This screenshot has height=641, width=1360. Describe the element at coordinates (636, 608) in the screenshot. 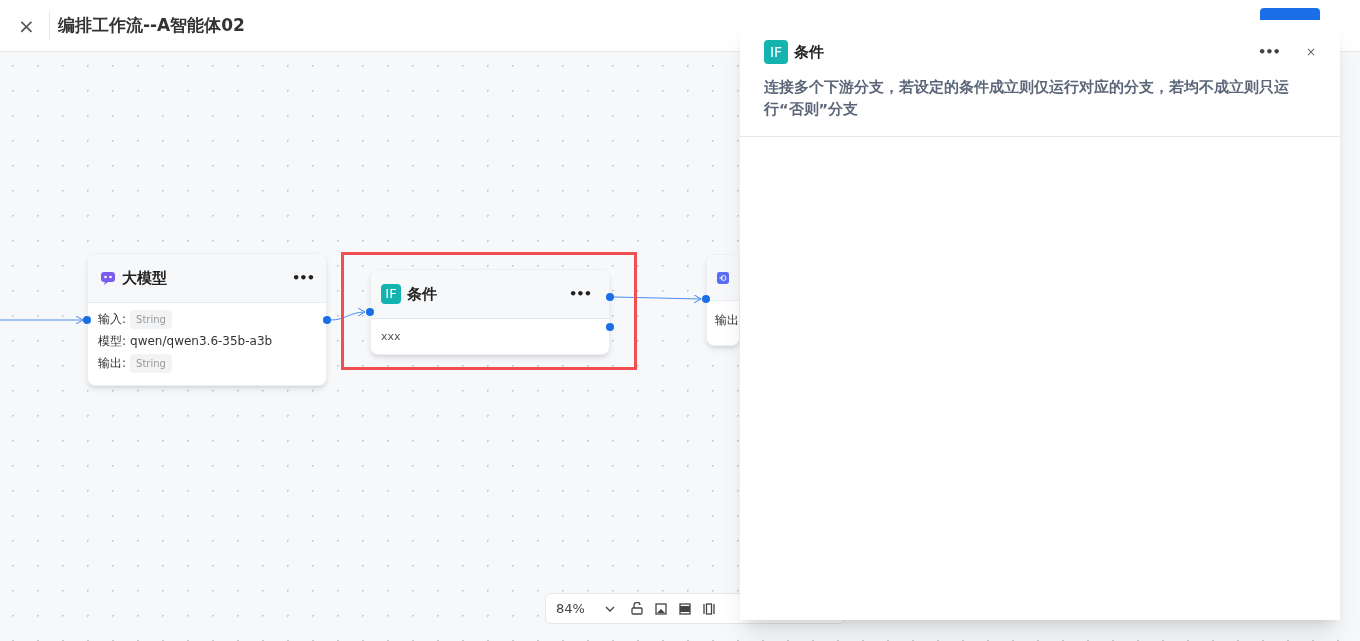

I see `unlock-icon` at that location.